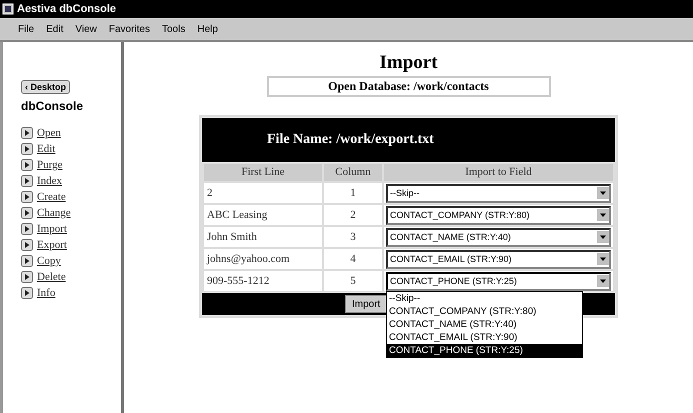 The width and height of the screenshot is (693, 413). I want to click on sidebar-link: Import, so click(52, 229).